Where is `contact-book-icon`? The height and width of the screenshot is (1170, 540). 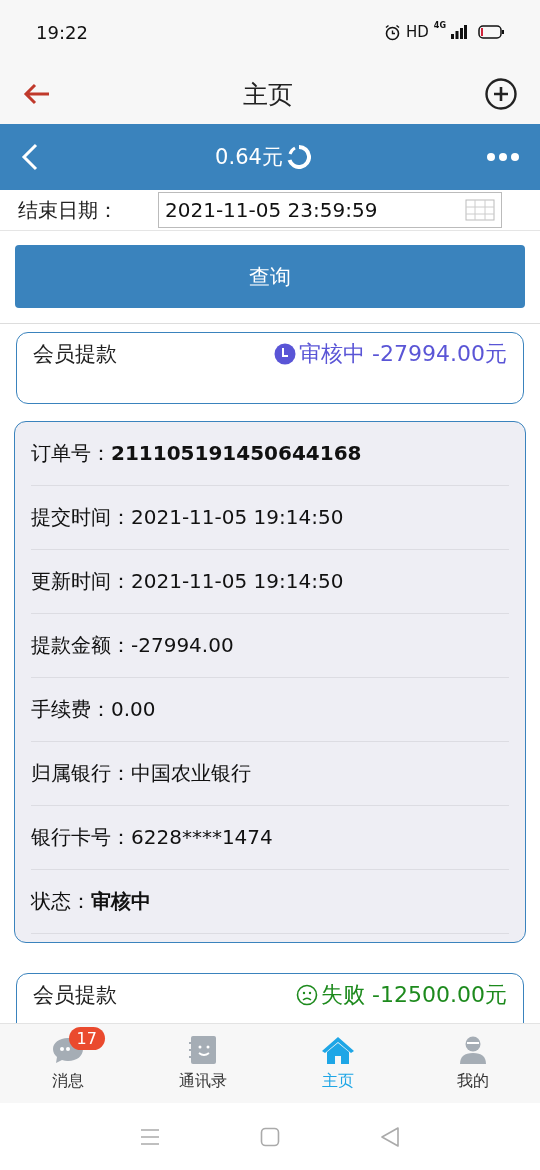 contact-book-icon is located at coordinates (202, 1050).